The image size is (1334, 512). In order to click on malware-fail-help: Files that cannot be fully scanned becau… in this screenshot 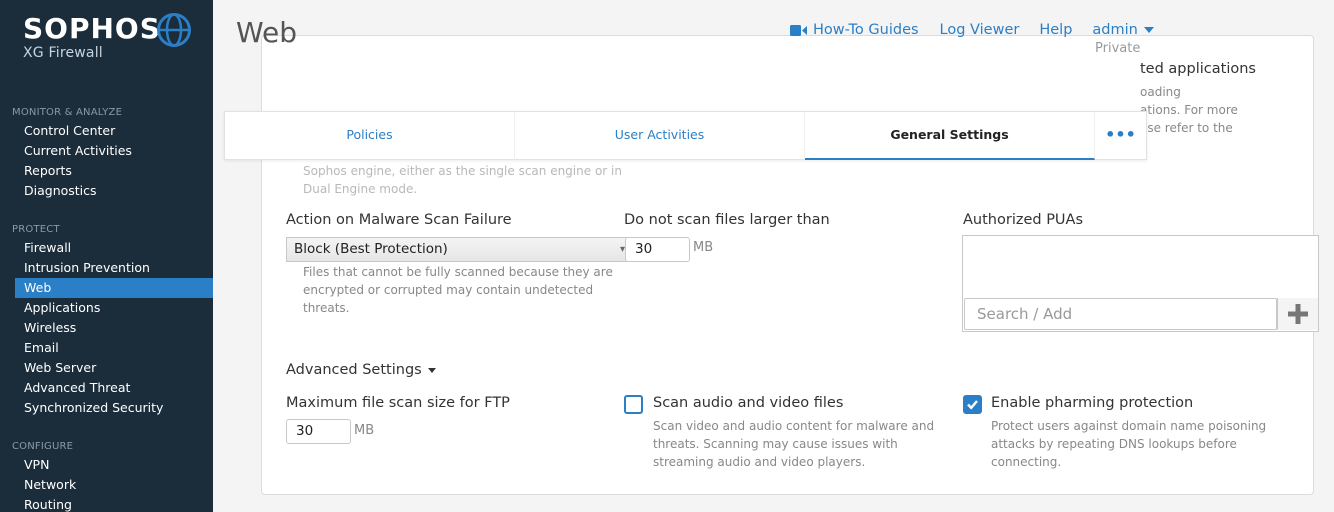, I will do `click(458, 290)`.